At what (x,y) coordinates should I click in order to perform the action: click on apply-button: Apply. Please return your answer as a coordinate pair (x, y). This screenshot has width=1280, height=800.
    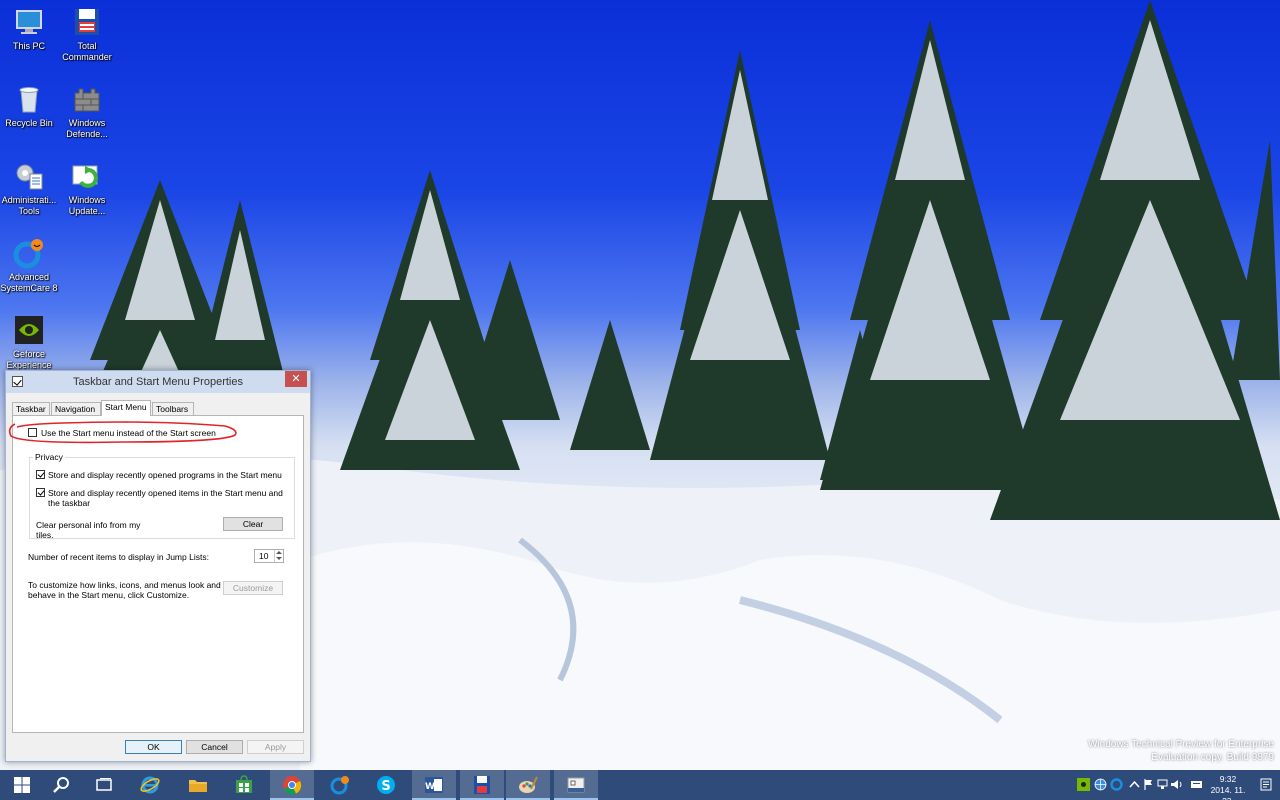
    Looking at the image, I should click on (275, 747).